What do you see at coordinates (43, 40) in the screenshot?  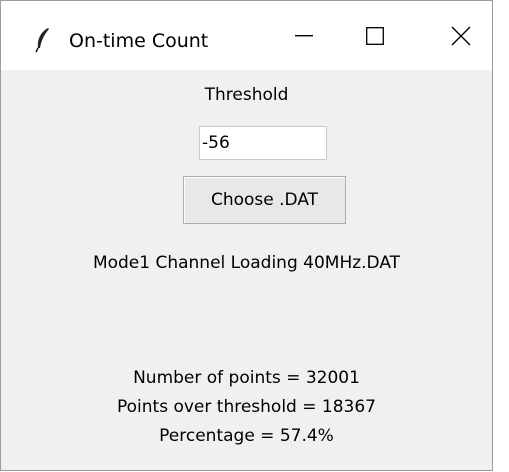 I see `feather-icon` at bounding box center [43, 40].